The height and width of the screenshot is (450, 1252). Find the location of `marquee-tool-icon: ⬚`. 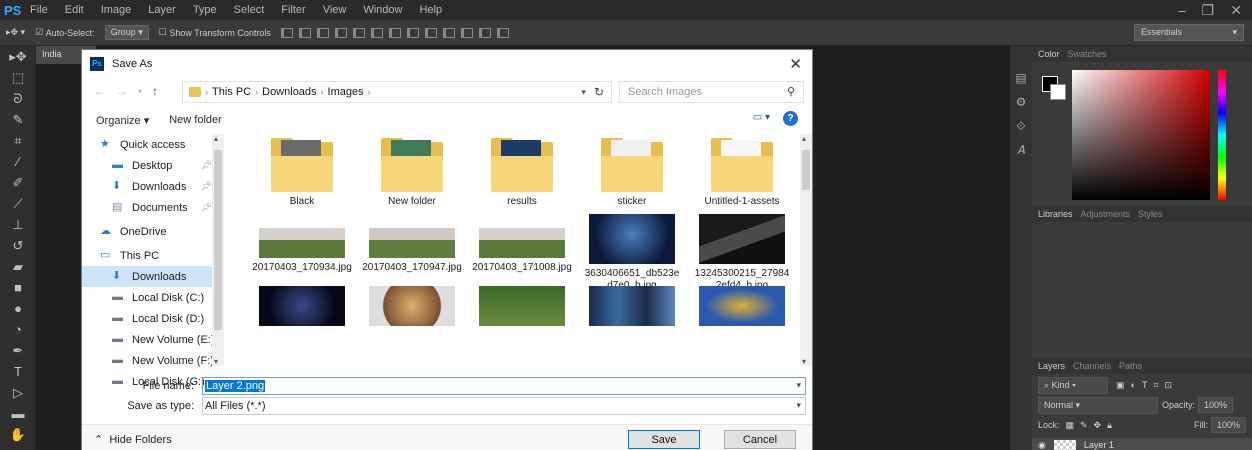

marquee-tool-icon: ⬚ is located at coordinates (18, 77).